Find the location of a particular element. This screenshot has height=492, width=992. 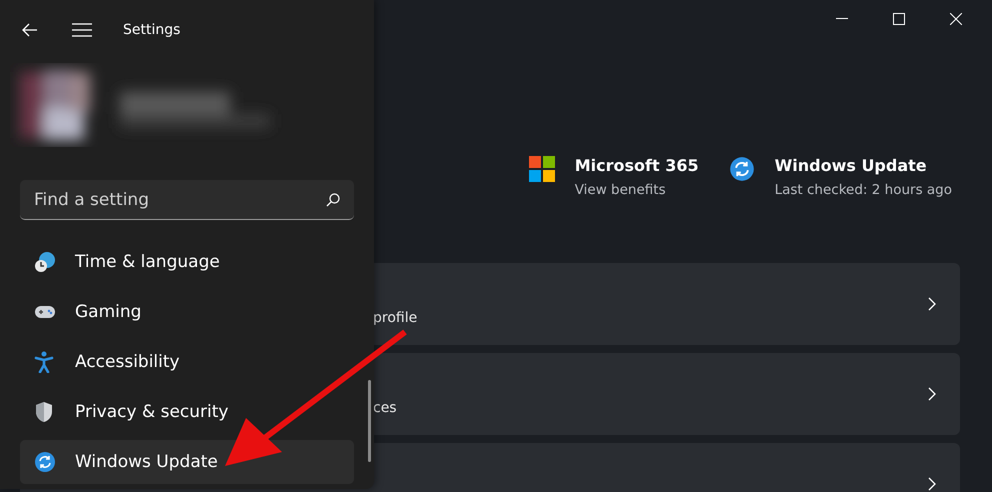

shield-icon is located at coordinates (44, 412).